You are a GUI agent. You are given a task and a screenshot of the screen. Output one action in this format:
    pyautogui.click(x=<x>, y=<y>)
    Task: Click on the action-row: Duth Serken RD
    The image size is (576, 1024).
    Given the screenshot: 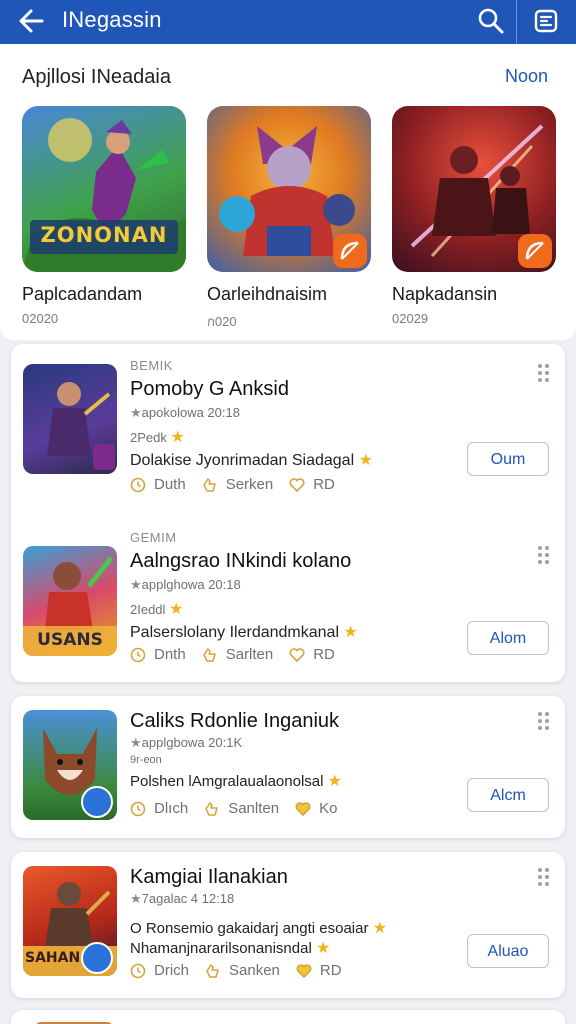 What is the action you would take?
    pyautogui.click(x=232, y=484)
    